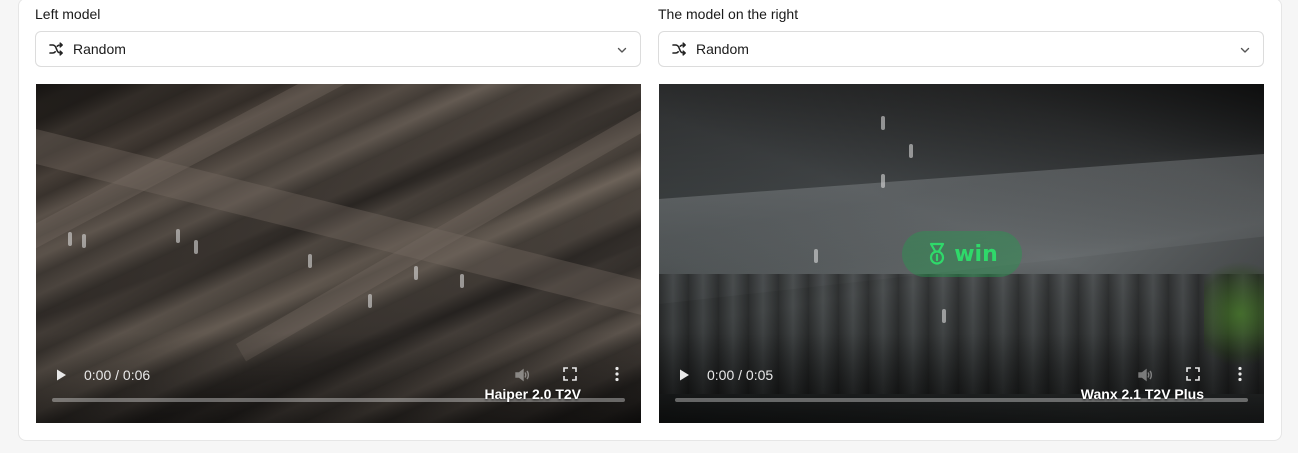  What do you see at coordinates (117, 375) in the screenshot?
I see `video-time: 0:00 / 0:06` at bounding box center [117, 375].